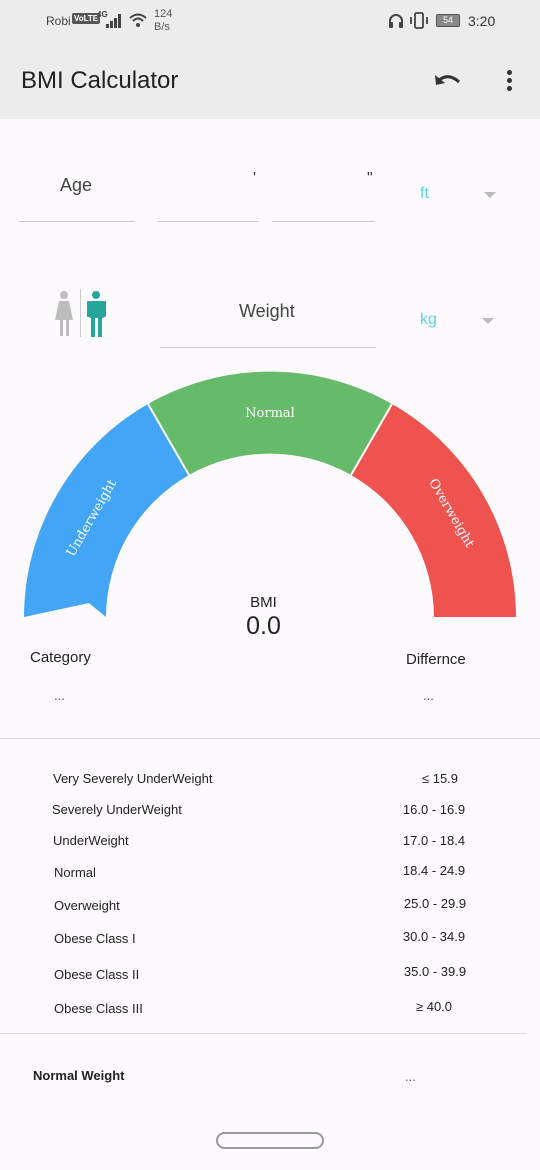 Image resolution: width=540 pixels, height=1170 pixels. I want to click on category-label: Category, so click(60, 657).